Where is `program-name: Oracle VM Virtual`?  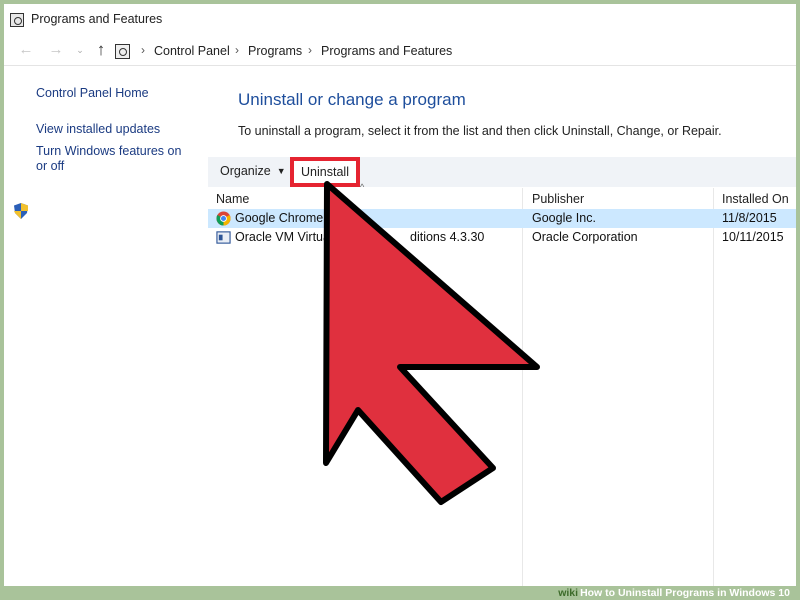 program-name: Oracle VM Virtual is located at coordinates (284, 237).